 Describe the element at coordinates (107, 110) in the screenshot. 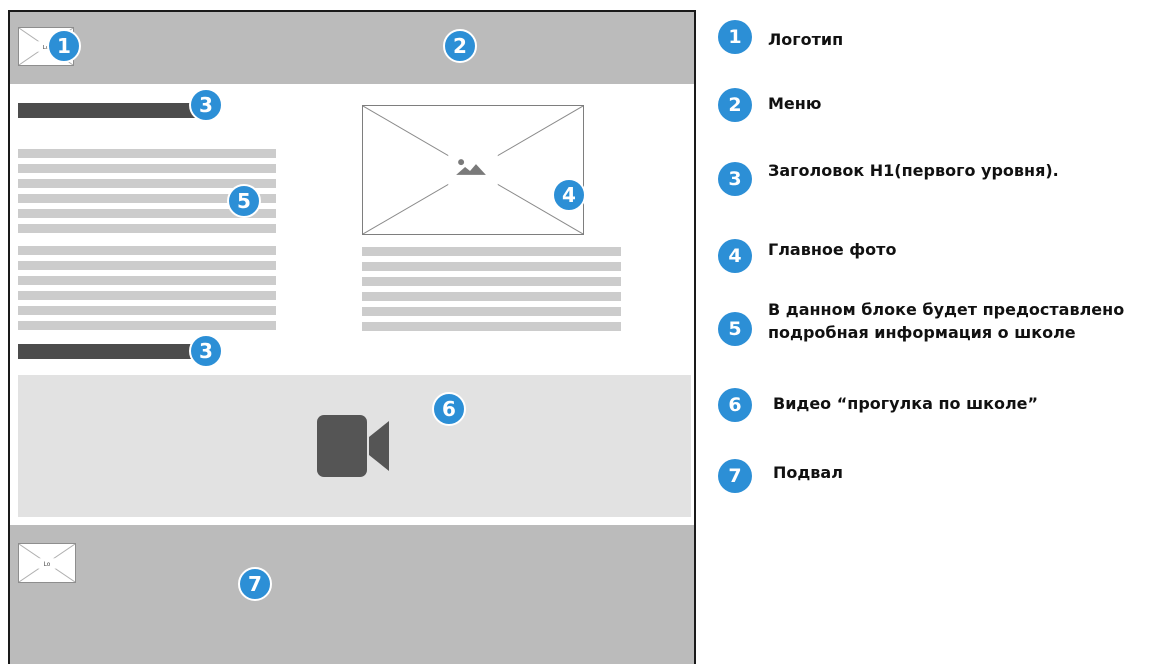

I see `h1-heading-bar-top` at that location.